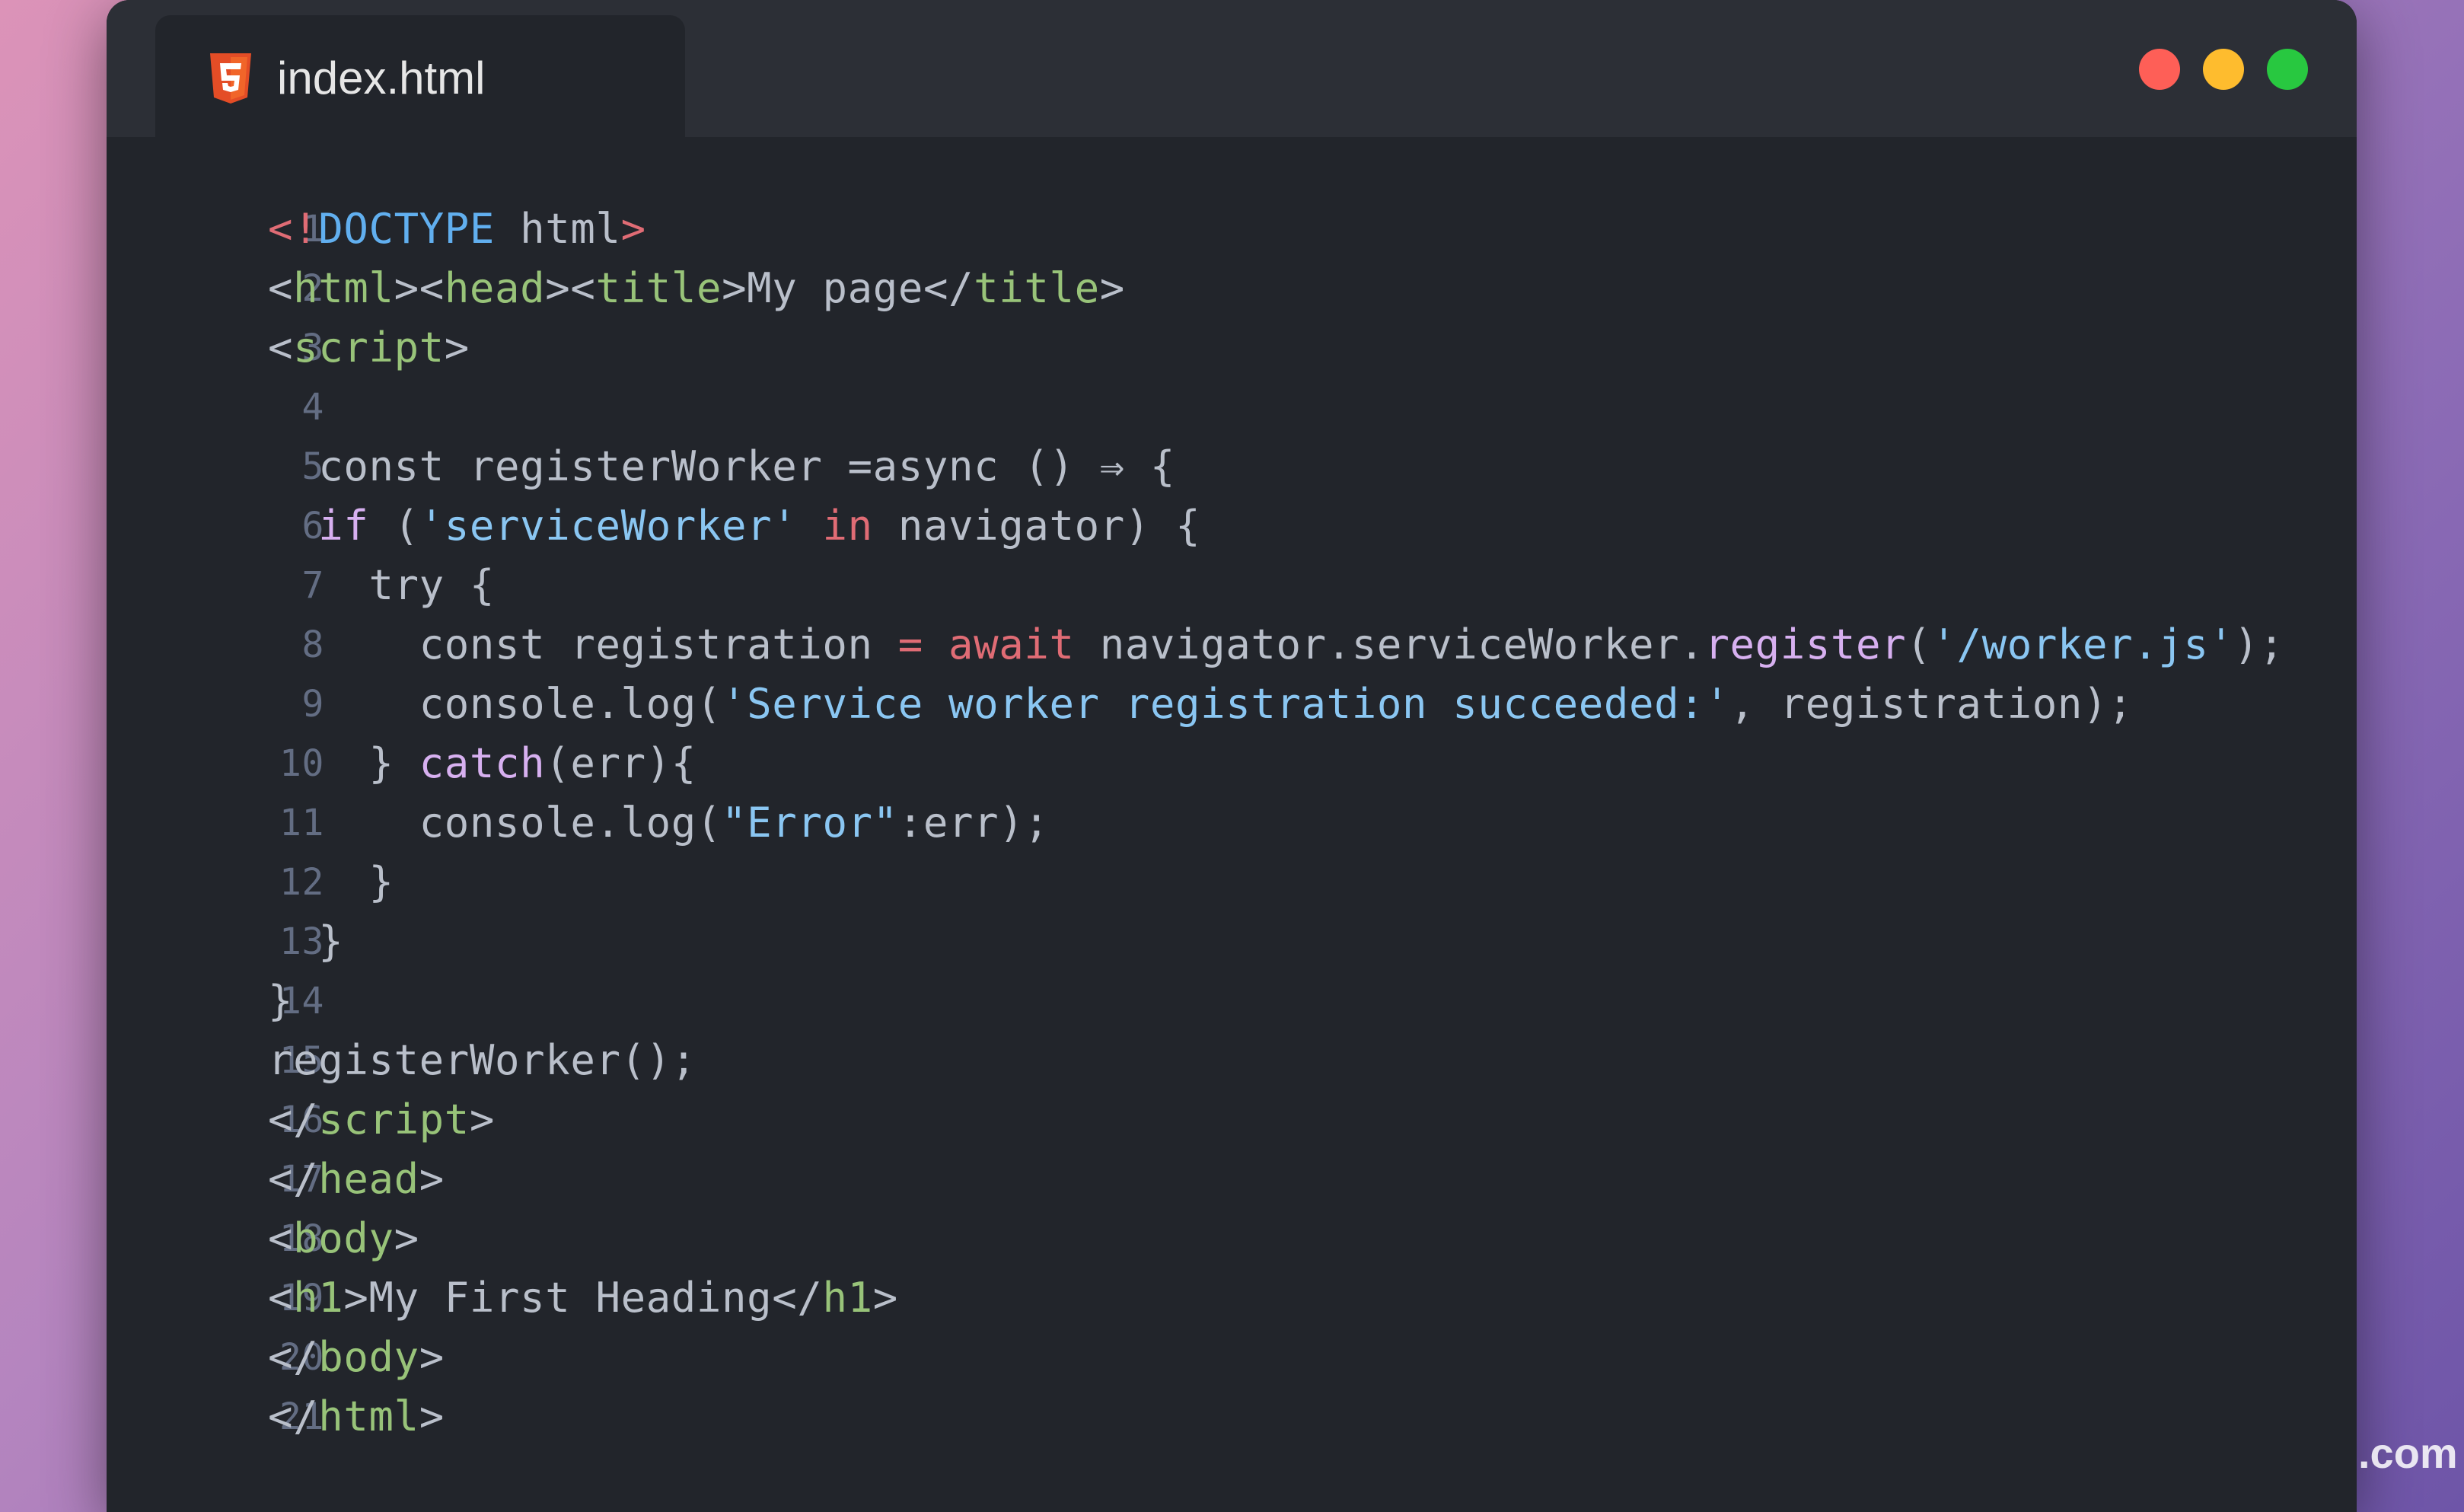 The width and height of the screenshot is (2464, 1512). What do you see at coordinates (1232, 407) in the screenshot?
I see `code-line: 4` at bounding box center [1232, 407].